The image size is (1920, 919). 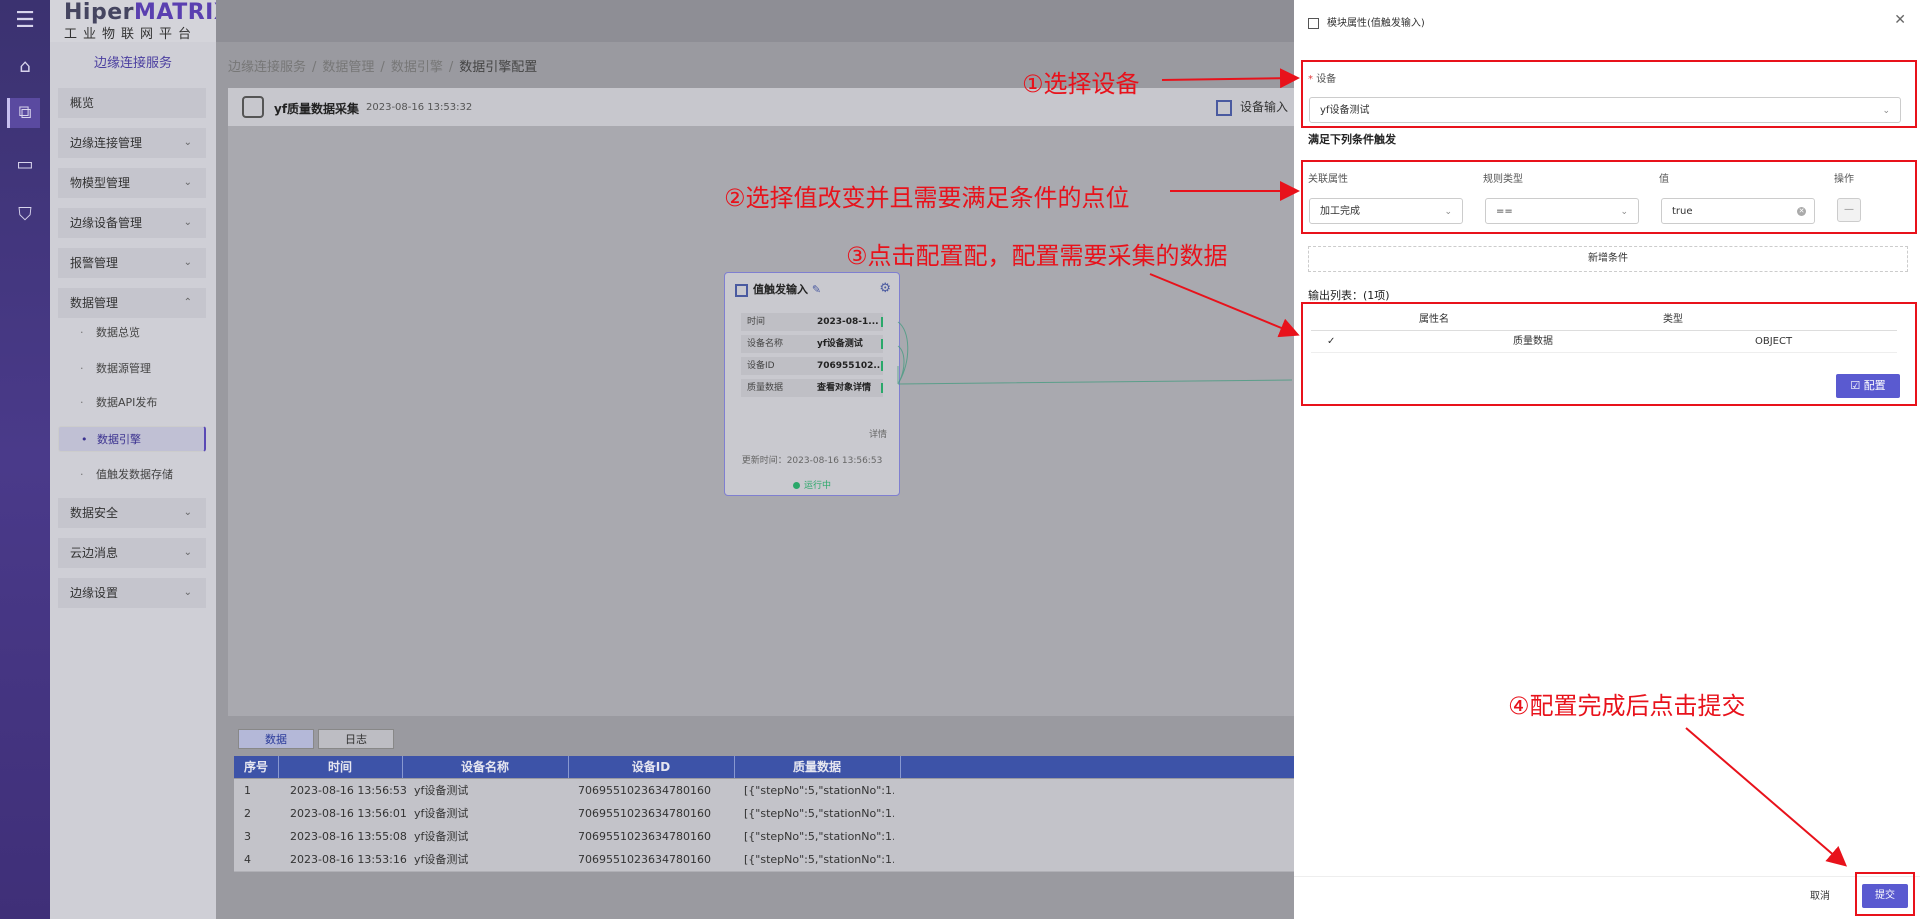 What do you see at coordinates (756, 21) in the screenshot?
I see `top-bar` at bounding box center [756, 21].